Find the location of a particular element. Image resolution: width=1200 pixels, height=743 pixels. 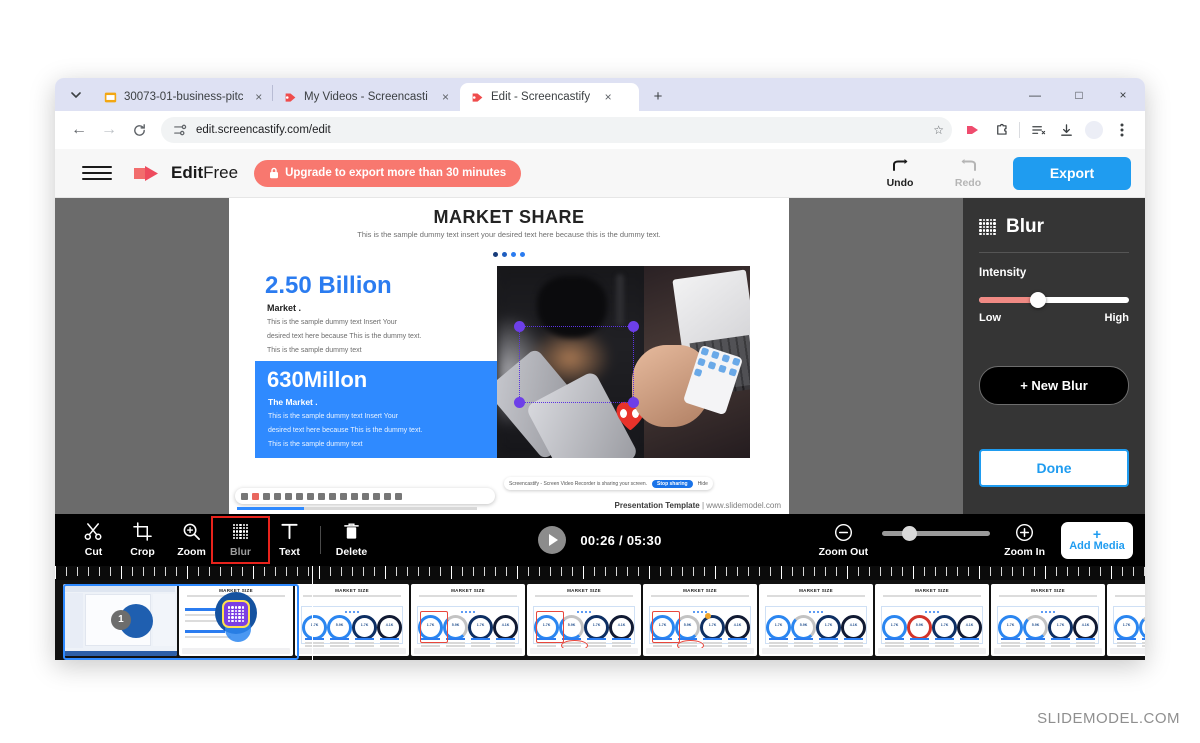

timeline-thumb-4-title: MARKET SIZE is located at coordinates (584, 590).